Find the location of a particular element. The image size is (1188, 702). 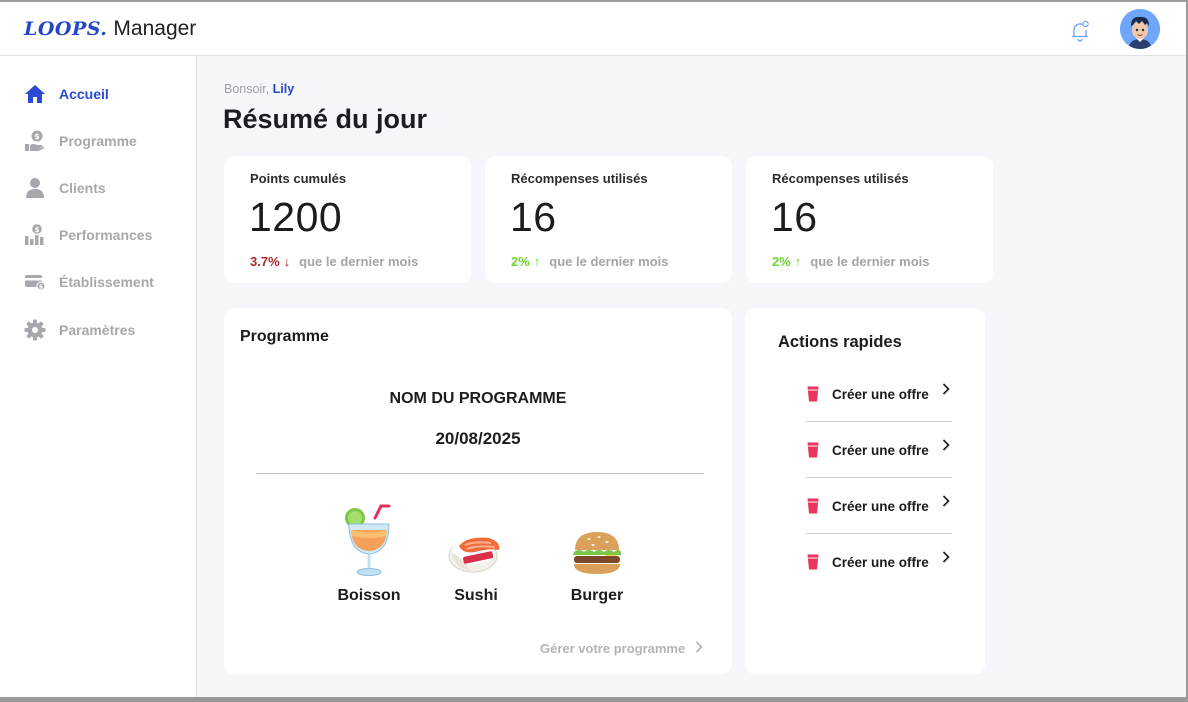

cocktail-icon is located at coordinates (369, 539).